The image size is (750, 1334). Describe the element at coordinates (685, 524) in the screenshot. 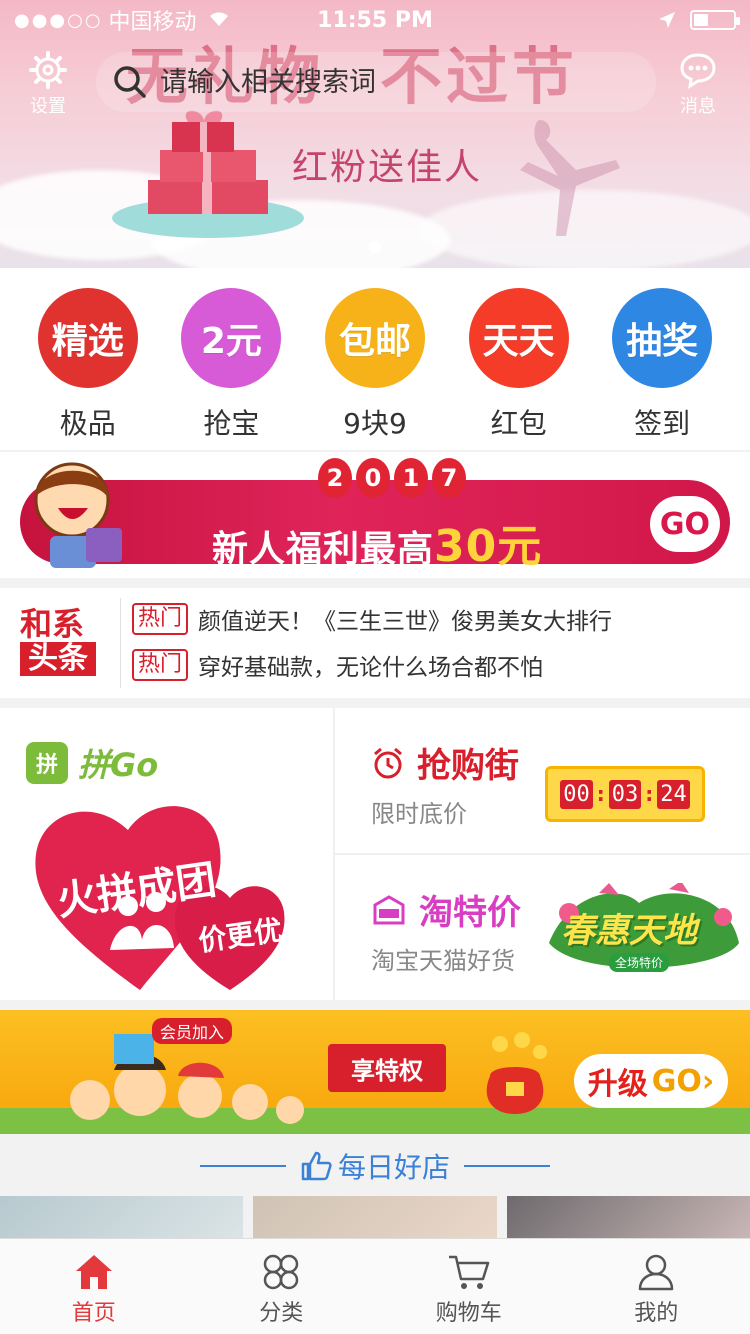

I see `promo-go-button: GO` at that location.